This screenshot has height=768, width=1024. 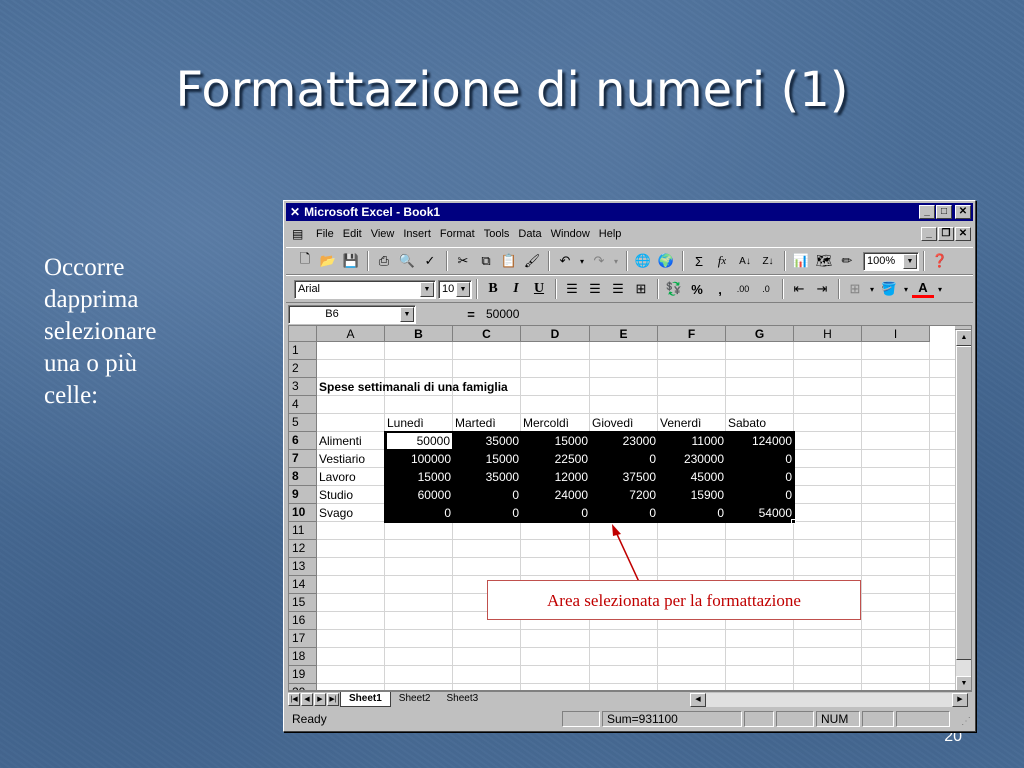 What do you see at coordinates (303, 687) in the screenshot?
I see `row-header-20: 20` at bounding box center [303, 687].